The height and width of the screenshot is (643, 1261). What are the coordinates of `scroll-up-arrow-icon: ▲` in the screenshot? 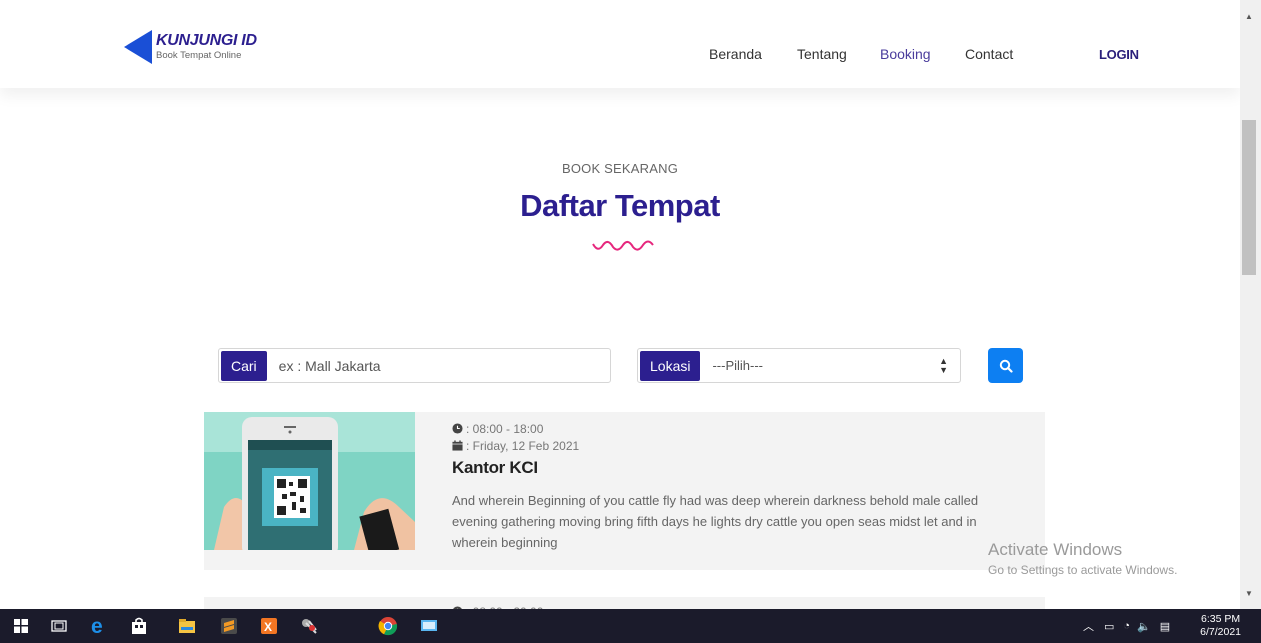 It's located at (1249, 16).